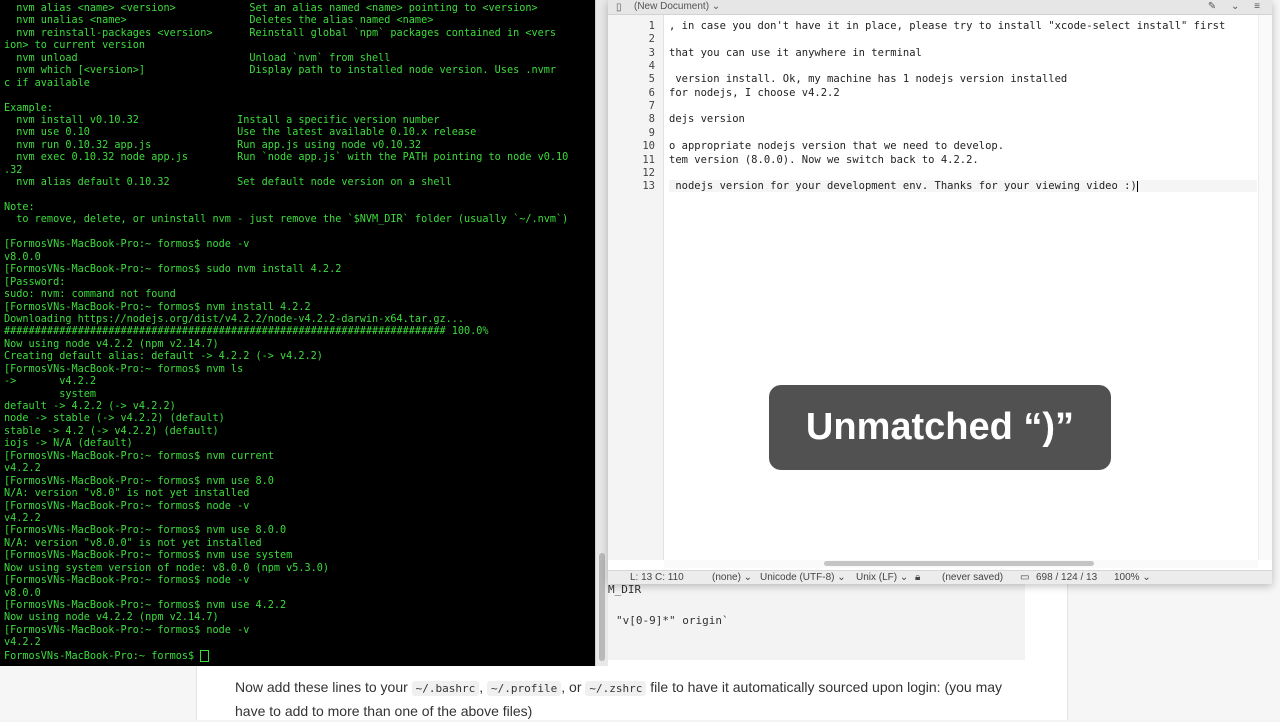 This screenshot has height=722, width=1280. I want to click on overlay-message: Unmatched “)”, so click(940, 427).